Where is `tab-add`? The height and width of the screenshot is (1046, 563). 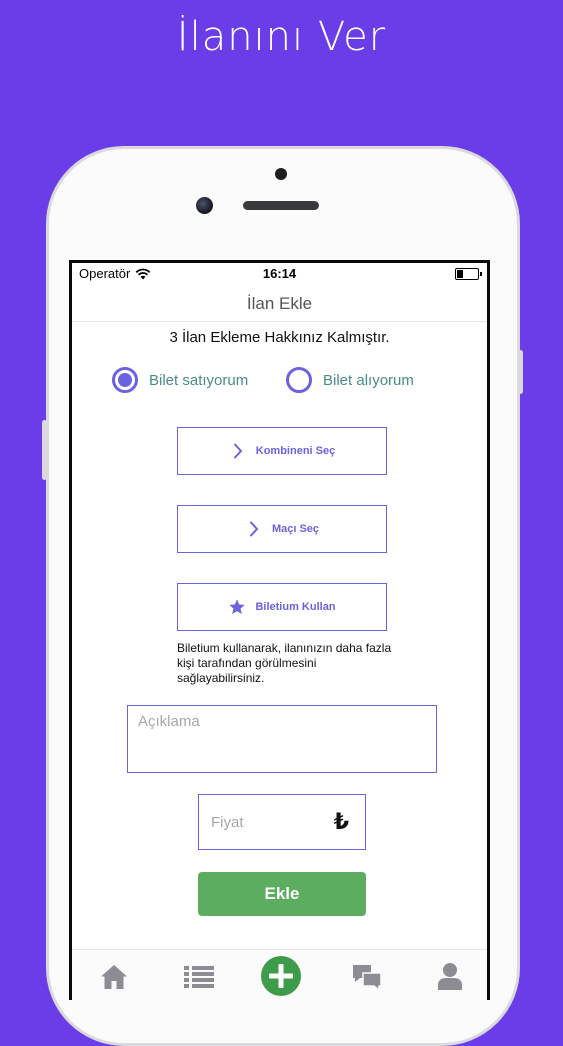
tab-add is located at coordinates (281, 977).